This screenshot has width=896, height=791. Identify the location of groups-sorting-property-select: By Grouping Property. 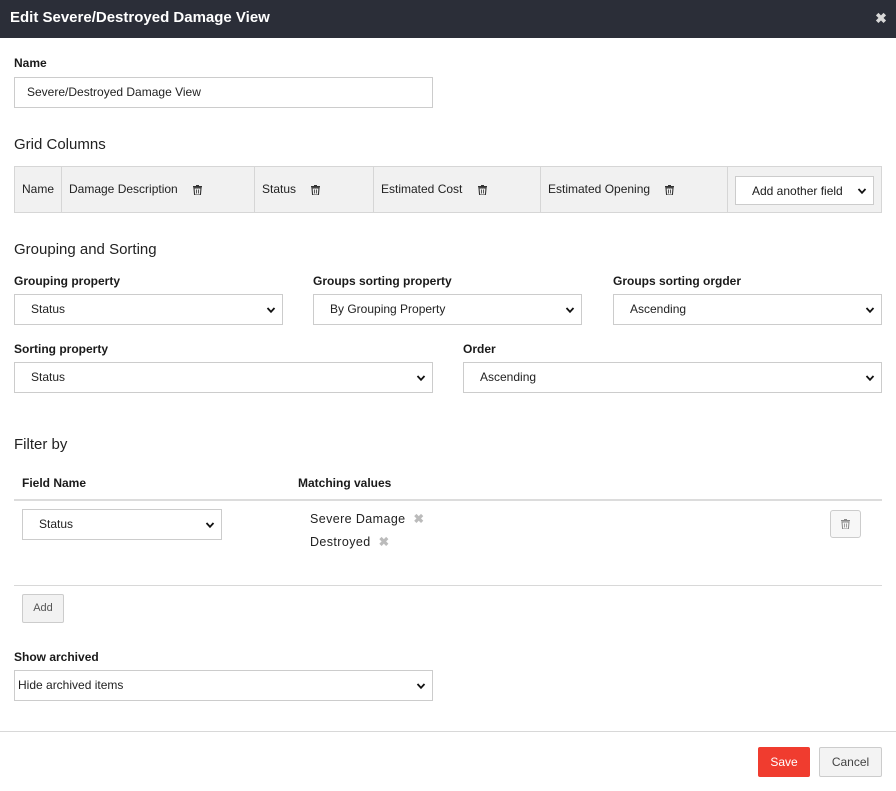
(447, 309).